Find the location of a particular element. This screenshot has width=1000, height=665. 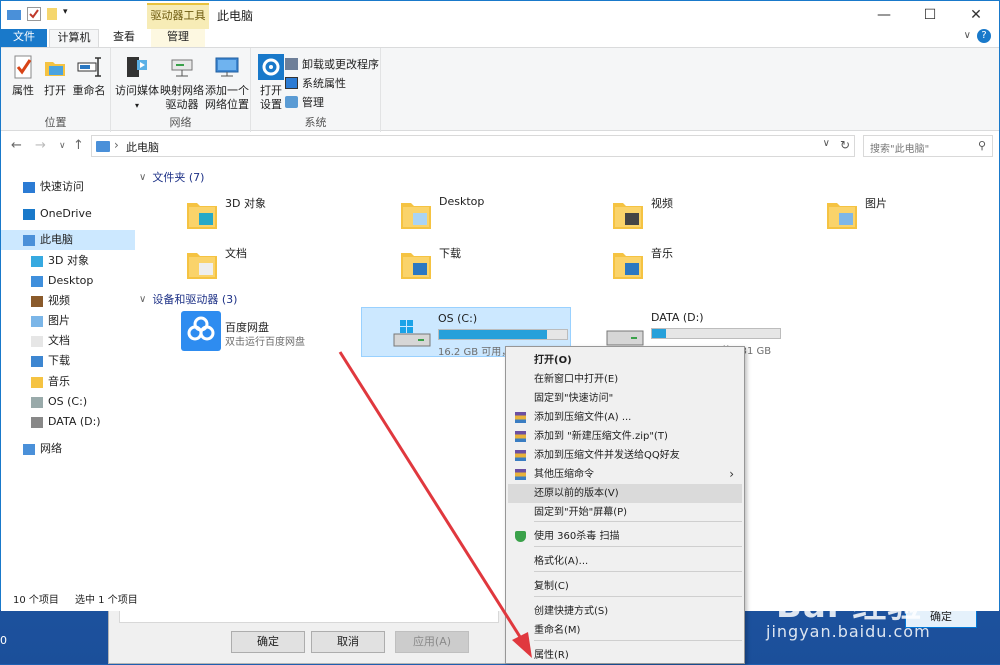

menu-item-8: 还原以前的版本(V) is located at coordinates (625, 493).